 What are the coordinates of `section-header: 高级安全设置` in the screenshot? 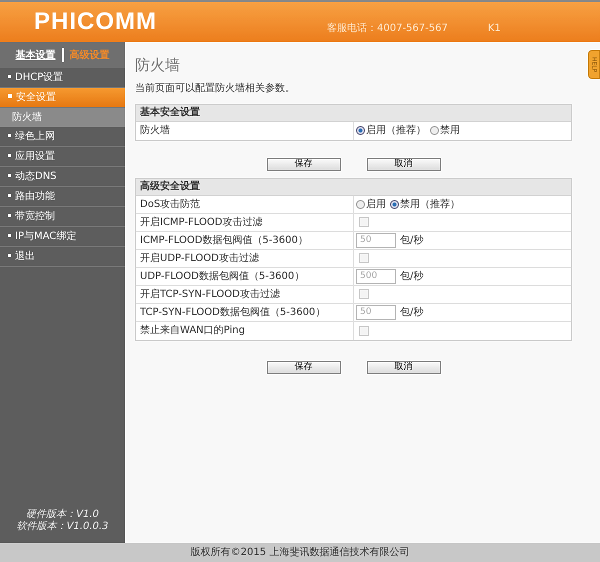 It's located at (353, 187).